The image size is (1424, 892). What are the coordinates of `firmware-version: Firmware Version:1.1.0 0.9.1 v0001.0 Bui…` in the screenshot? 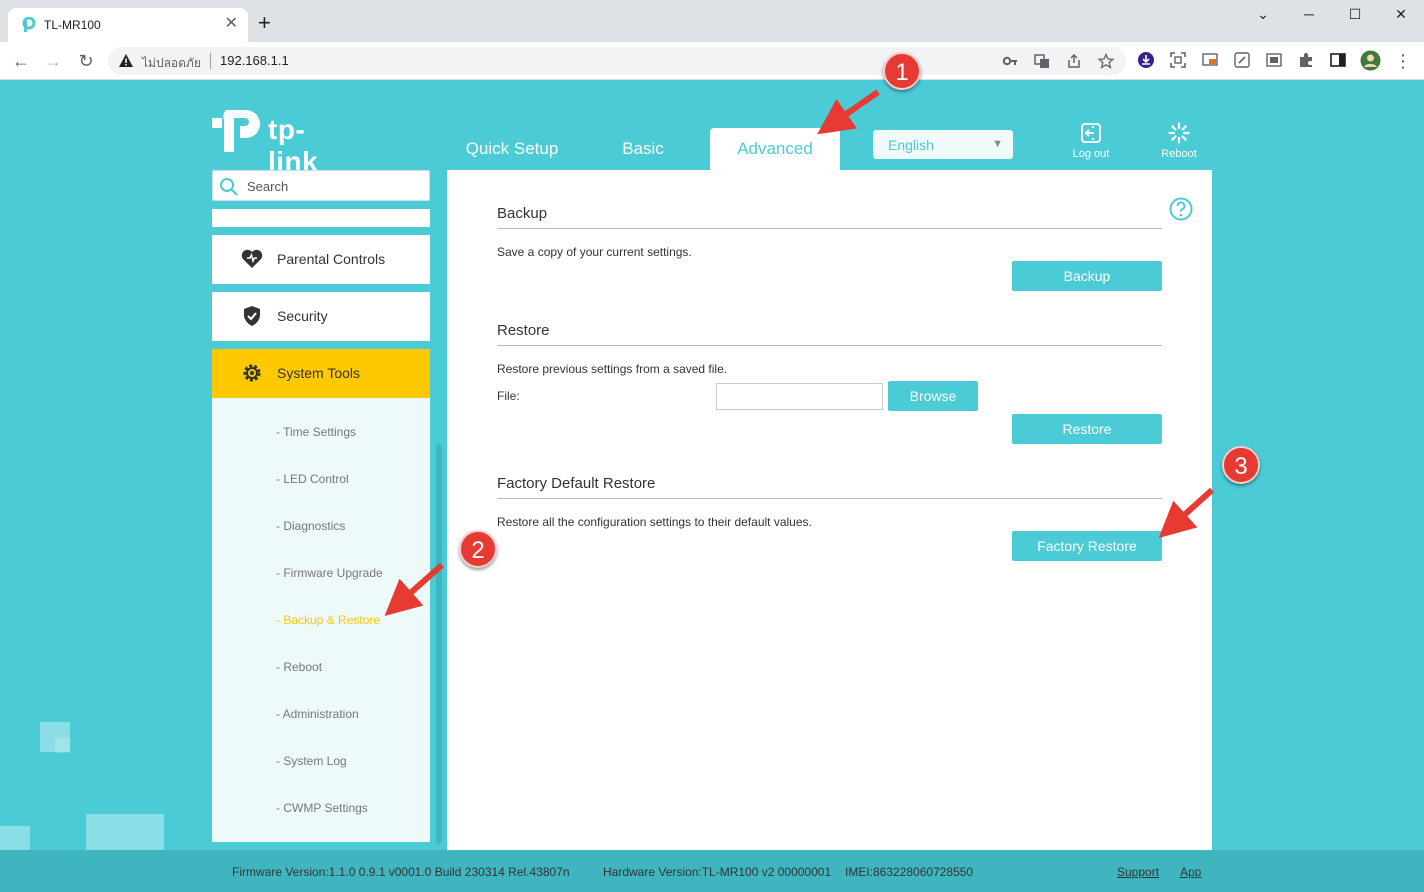 It's located at (401, 872).